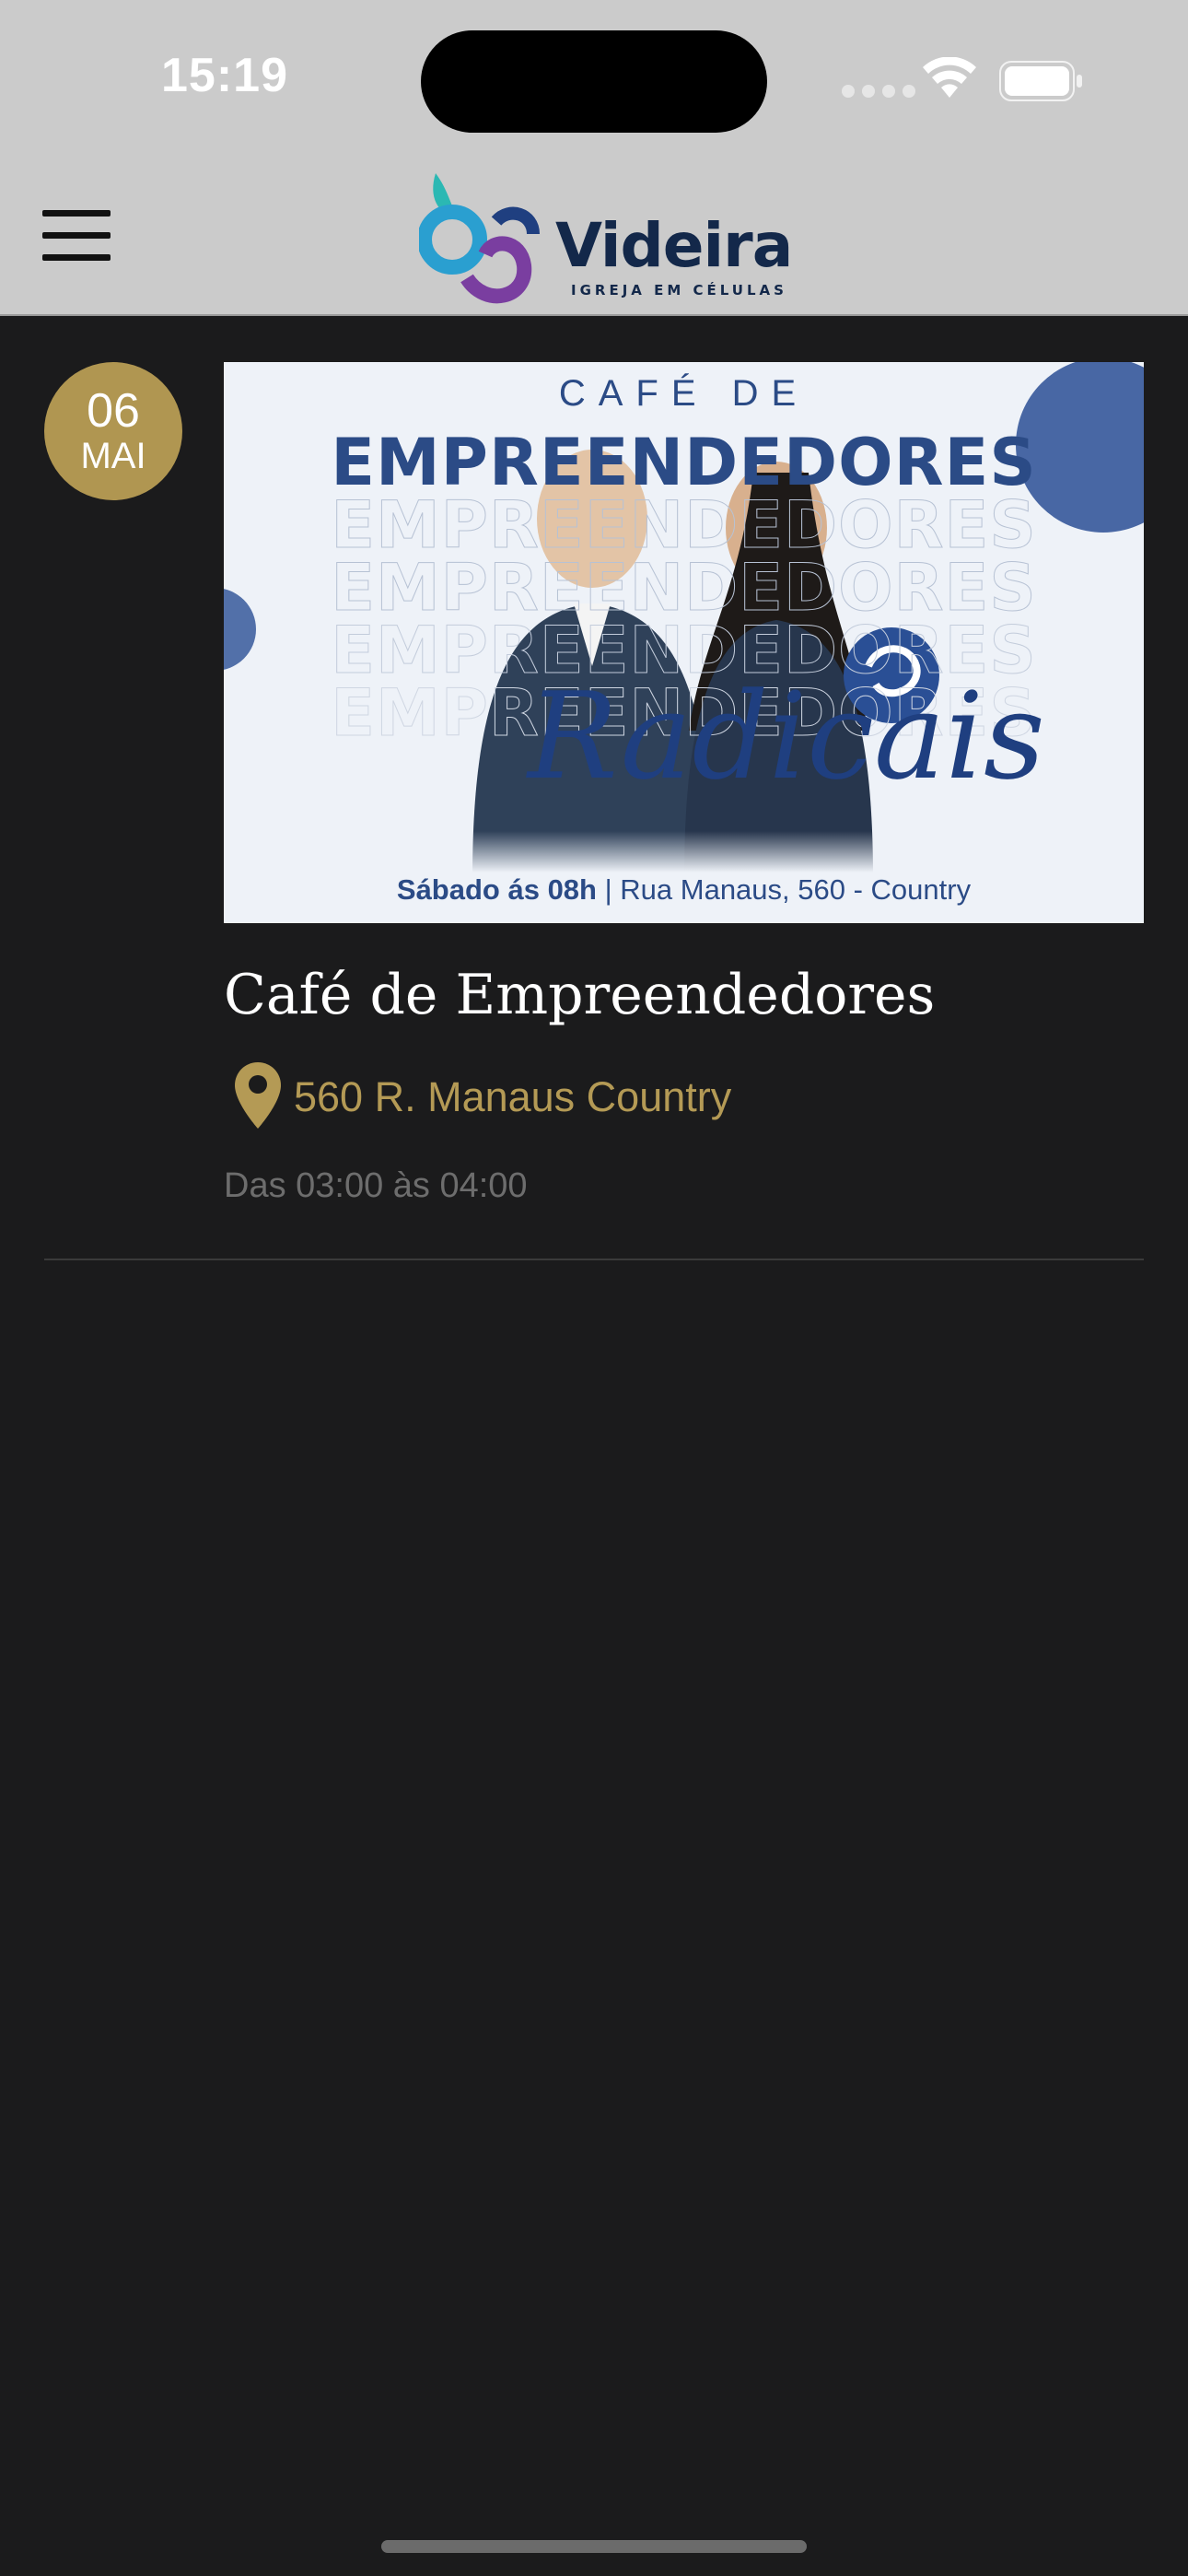 This screenshot has height=2576, width=1188. Describe the element at coordinates (513, 1096) in the screenshot. I see `event-location-text: 560 R. Manaus Country` at that location.